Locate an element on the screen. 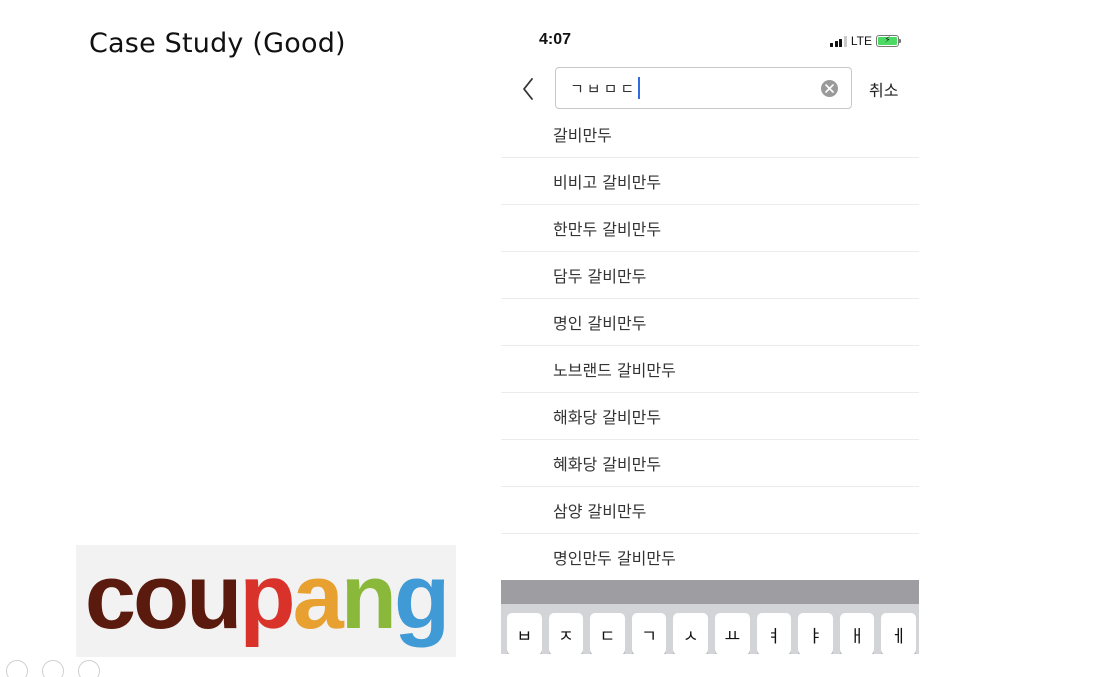  slide-controls is located at coordinates (53, 668).